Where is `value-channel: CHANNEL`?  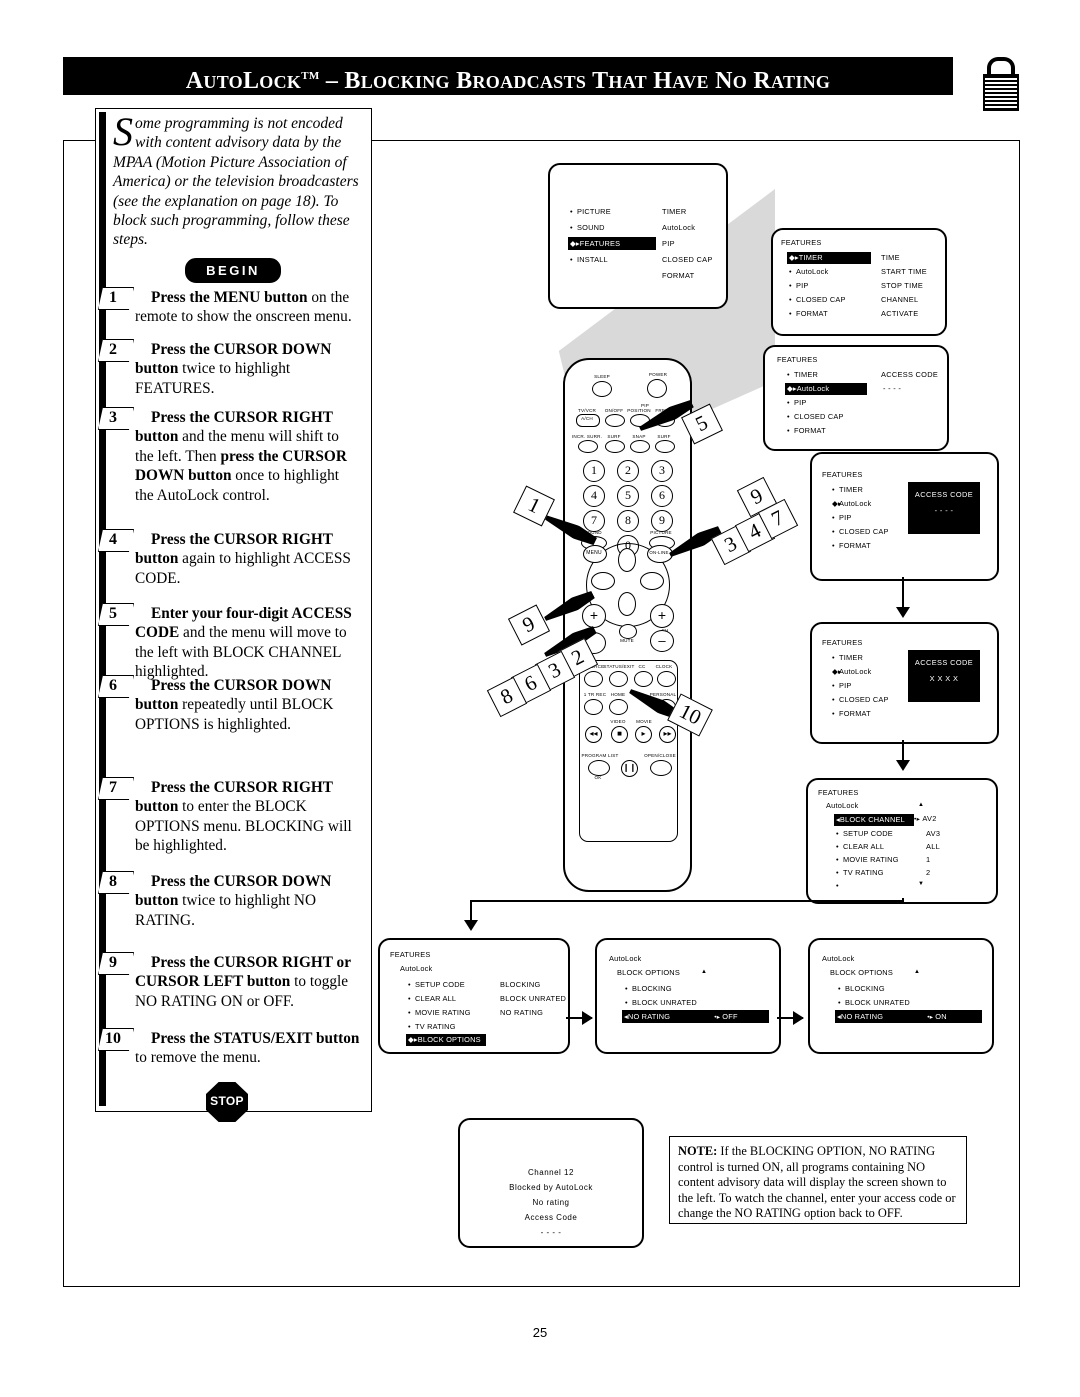
value-channel: CHANNEL is located at coordinates (900, 299).